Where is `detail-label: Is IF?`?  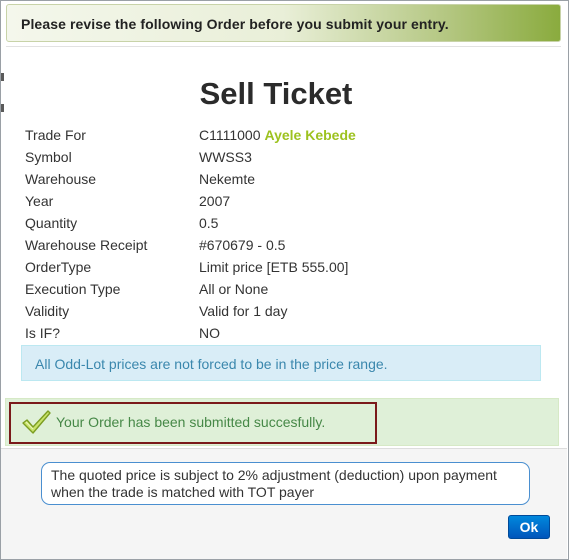
detail-label: Is IF? is located at coordinates (43, 333).